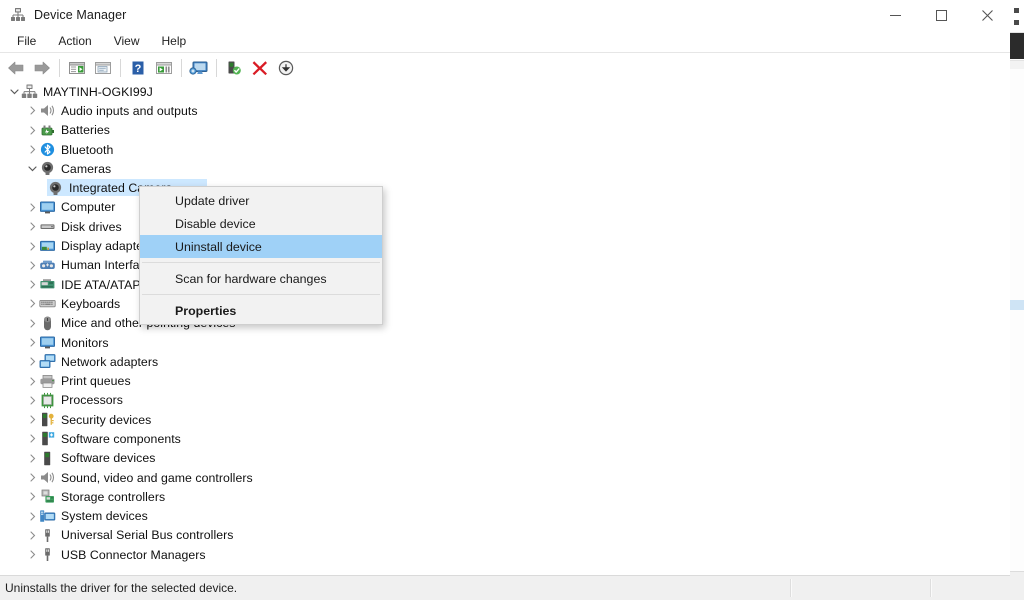 This screenshot has height=600, width=1024. I want to click on minimize-icon, so click(895, 15).